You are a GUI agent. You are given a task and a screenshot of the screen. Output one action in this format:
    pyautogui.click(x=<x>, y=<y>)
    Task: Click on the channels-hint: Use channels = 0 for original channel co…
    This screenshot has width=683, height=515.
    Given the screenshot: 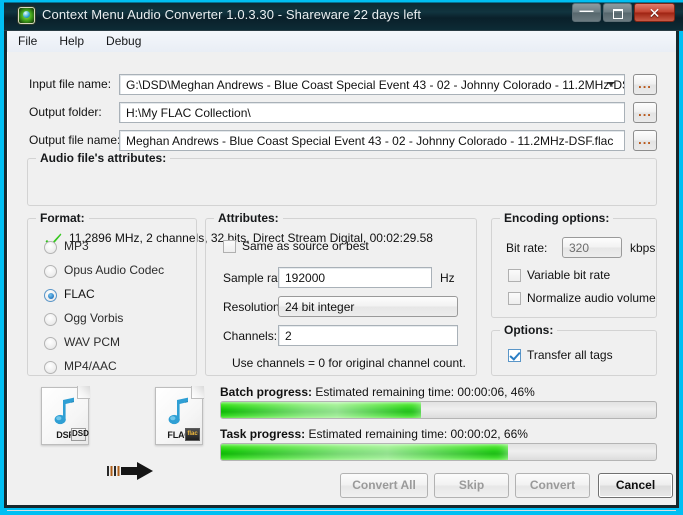 What is the action you would take?
    pyautogui.click(x=349, y=363)
    